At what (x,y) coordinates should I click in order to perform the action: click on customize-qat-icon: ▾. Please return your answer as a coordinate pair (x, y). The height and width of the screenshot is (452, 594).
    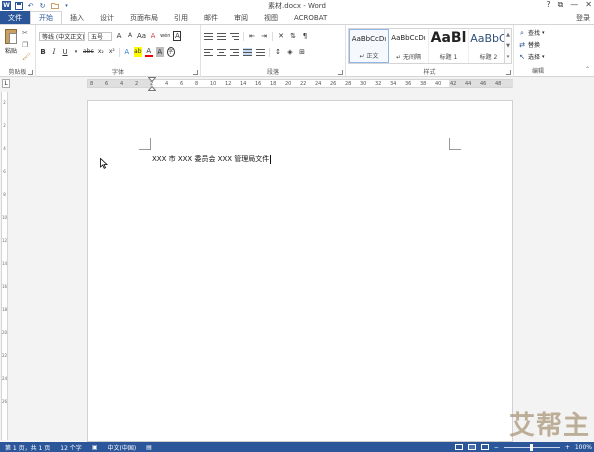
    Looking at the image, I should click on (66, 5).